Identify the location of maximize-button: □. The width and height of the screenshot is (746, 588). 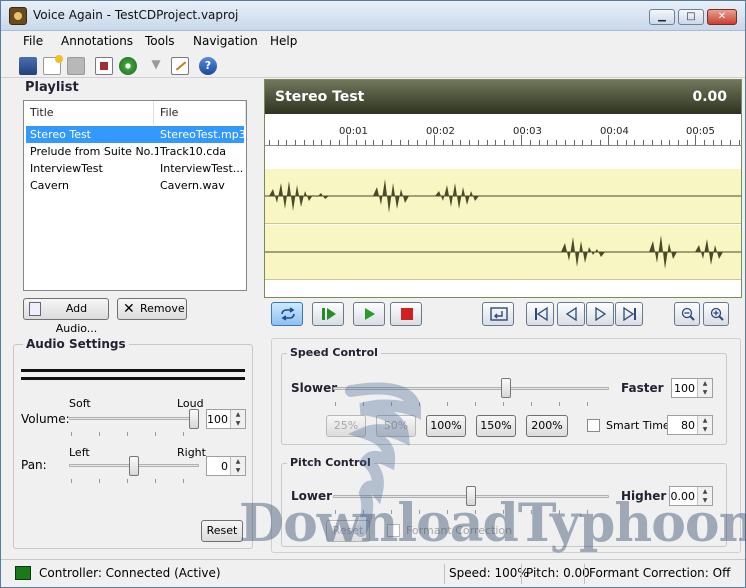
(691, 17).